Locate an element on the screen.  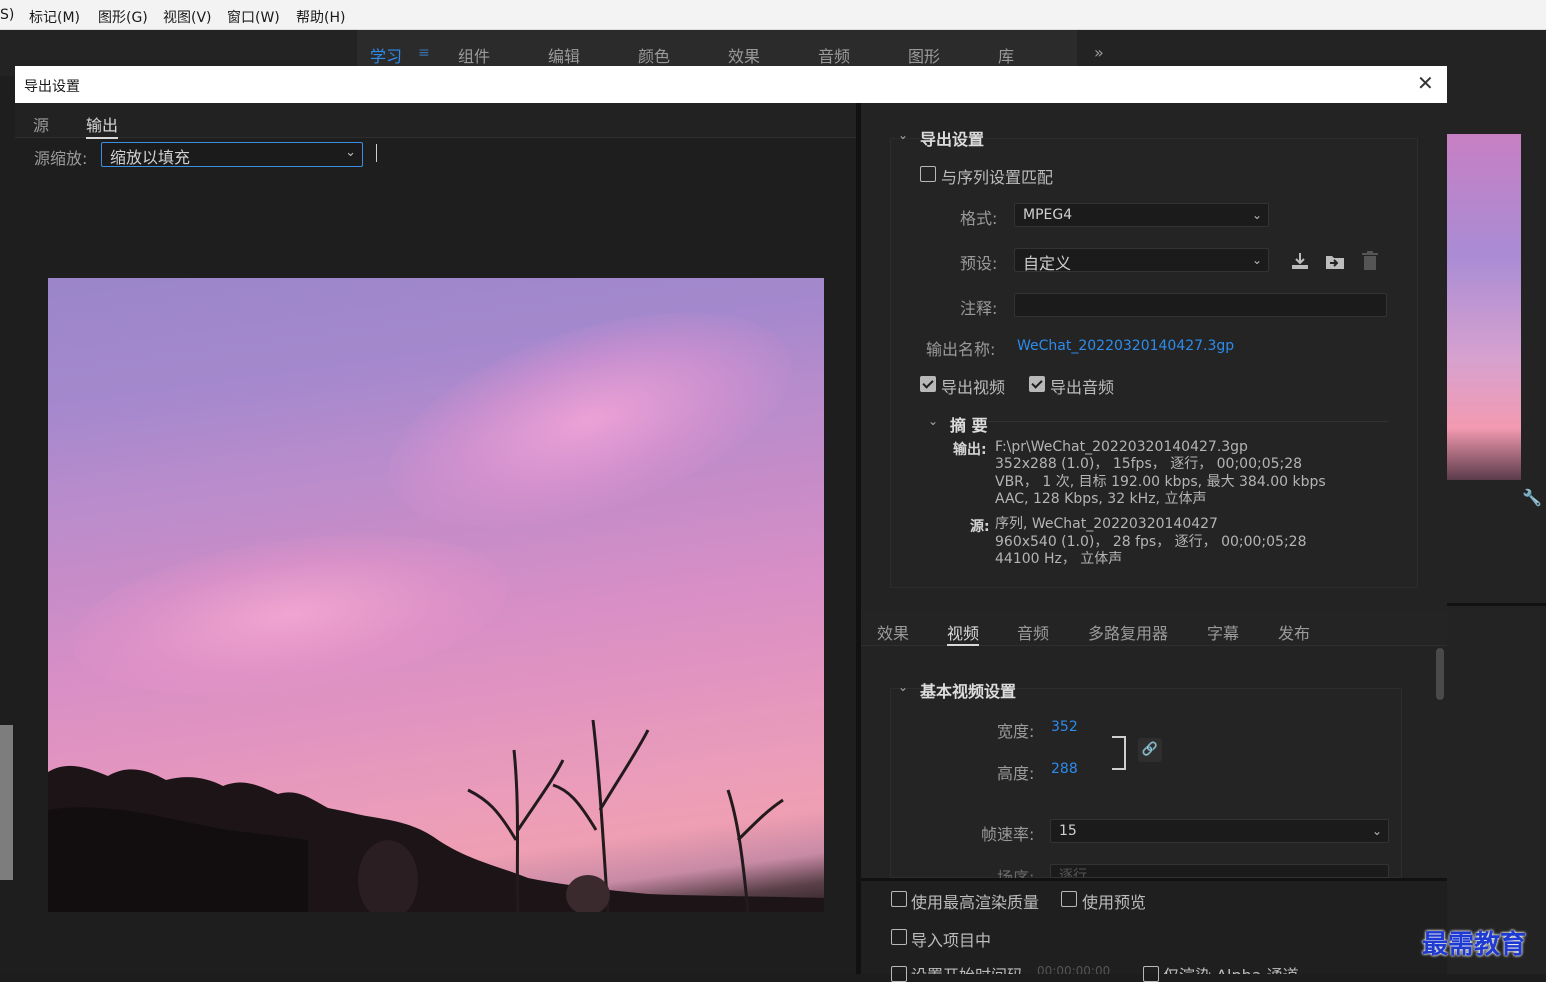
width-value: 352 is located at coordinates (1064, 727).